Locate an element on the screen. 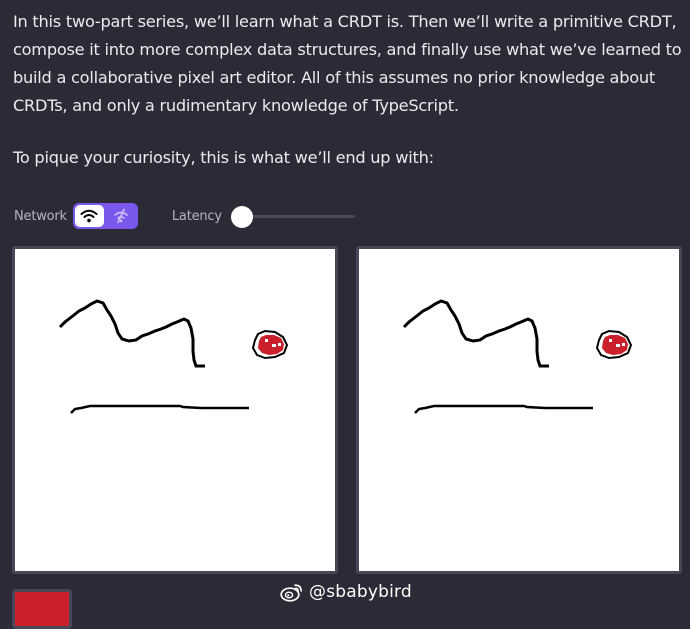 The image size is (690, 629). wifi-icon is located at coordinates (89, 216).